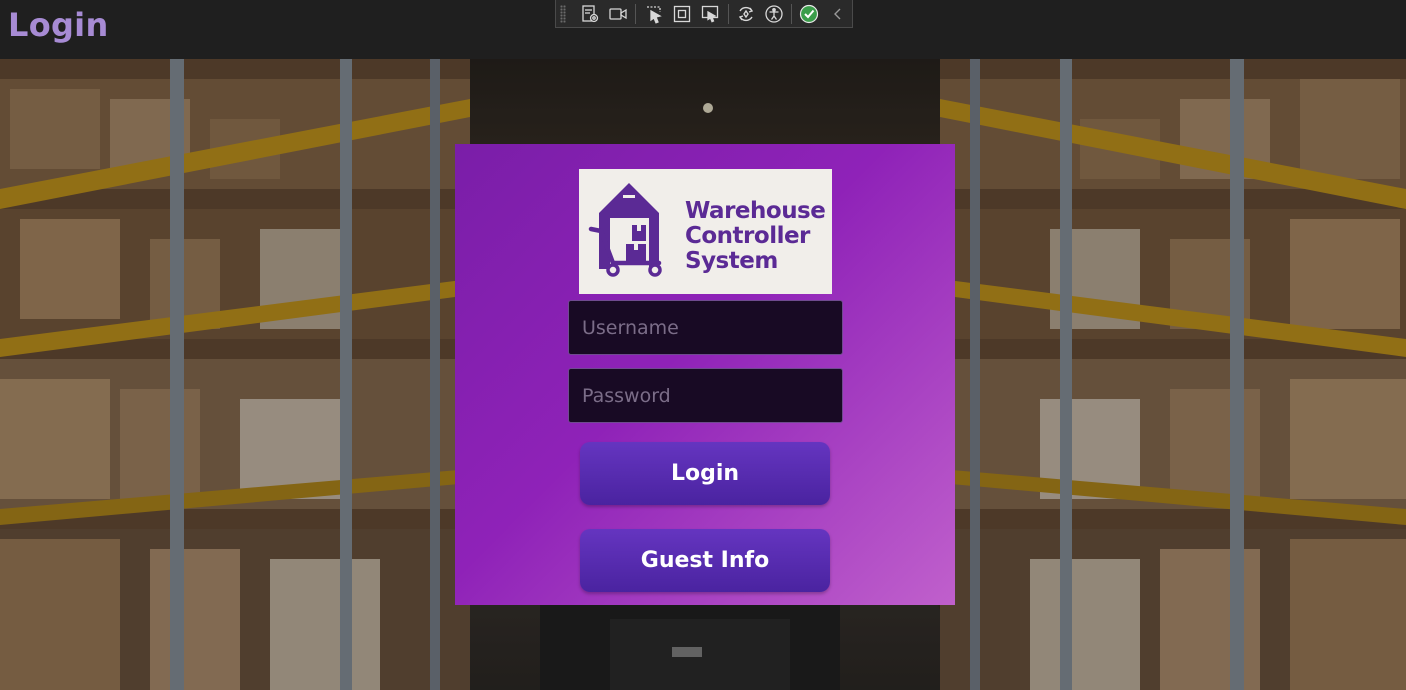  What do you see at coordinates (747, 236) in the screenshot?
I see `logo-line-2: Controller` at bounding box center [747, 236].